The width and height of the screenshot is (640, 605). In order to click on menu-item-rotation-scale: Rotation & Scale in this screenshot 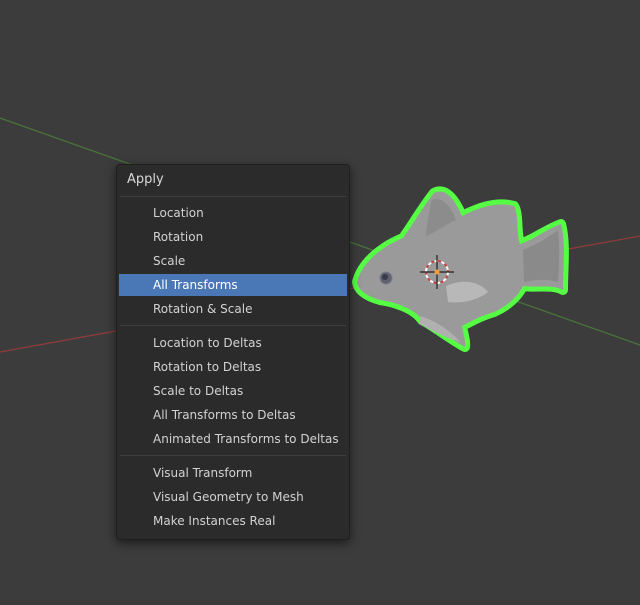, I will do `click(233, 309)`.